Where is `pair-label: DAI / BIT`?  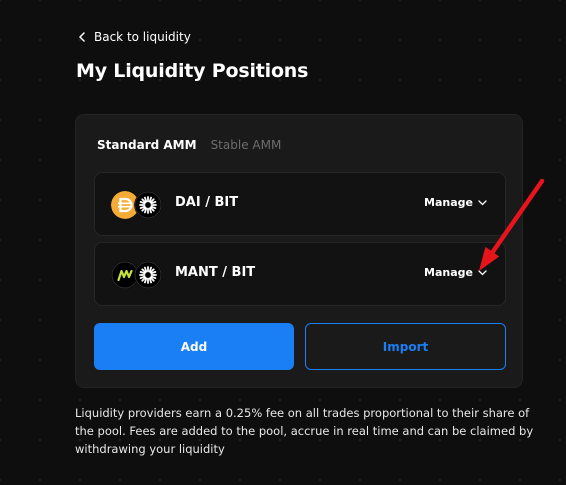 pair-label: DAI / BIT is located at coordinates (207, 202).